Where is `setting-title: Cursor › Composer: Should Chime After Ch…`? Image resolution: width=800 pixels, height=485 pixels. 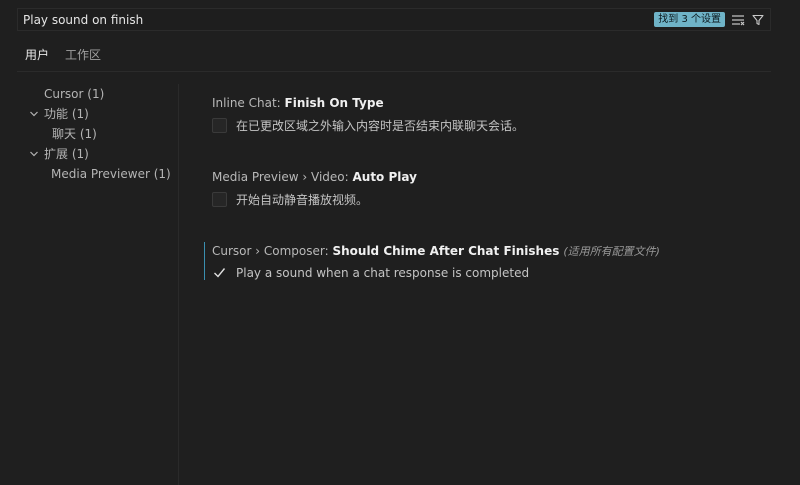 setting-title: Cursor › Composer: Should Chime After Ch… is located at coordinates (488, 251).